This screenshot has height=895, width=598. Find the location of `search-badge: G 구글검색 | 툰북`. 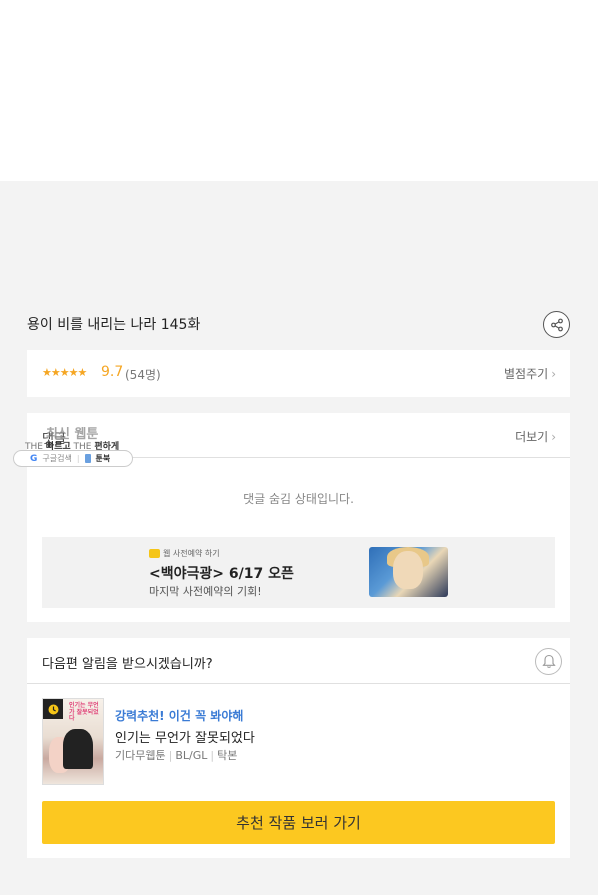

search-badge: G 구글검색 | 툰북 is located at coordinates (73, 458).